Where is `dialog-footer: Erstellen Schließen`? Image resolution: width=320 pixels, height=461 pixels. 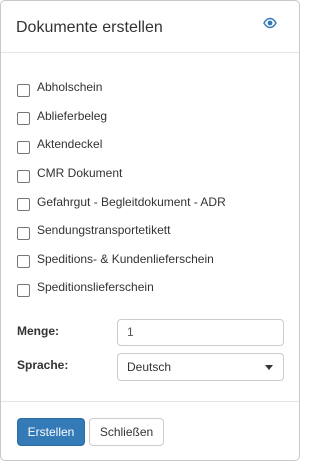
dialog-footer: Erstellen Schließen is located at coordinates (150, 430).